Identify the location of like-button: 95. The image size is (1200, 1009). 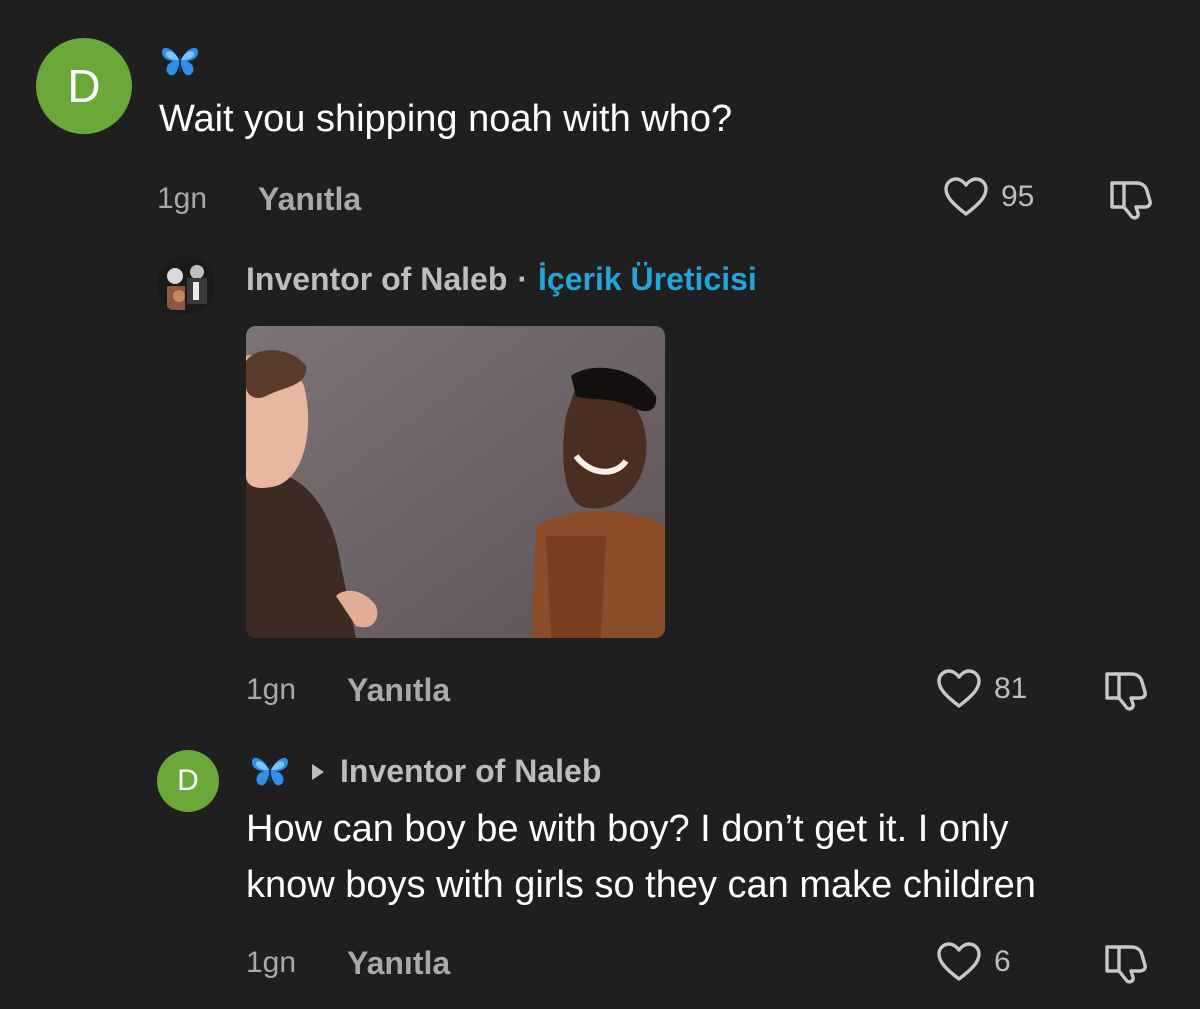
(988, 197).